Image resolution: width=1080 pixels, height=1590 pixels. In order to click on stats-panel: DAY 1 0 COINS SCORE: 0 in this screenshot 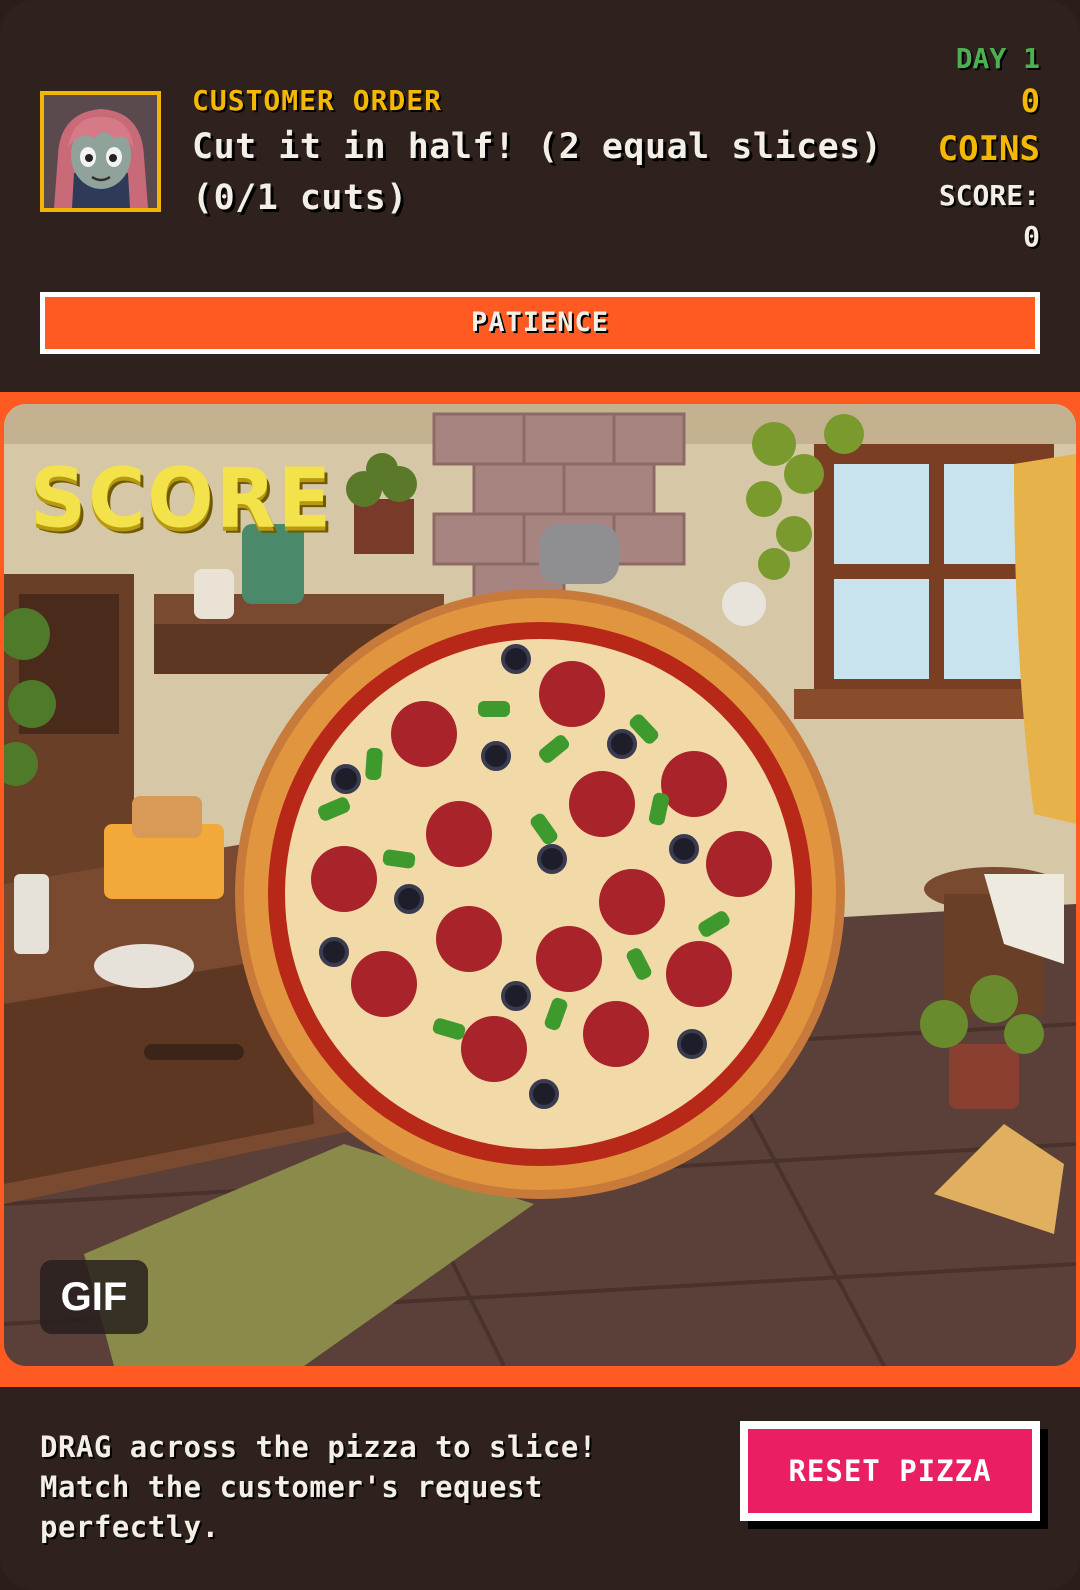, I will do `click(989, 148)`.